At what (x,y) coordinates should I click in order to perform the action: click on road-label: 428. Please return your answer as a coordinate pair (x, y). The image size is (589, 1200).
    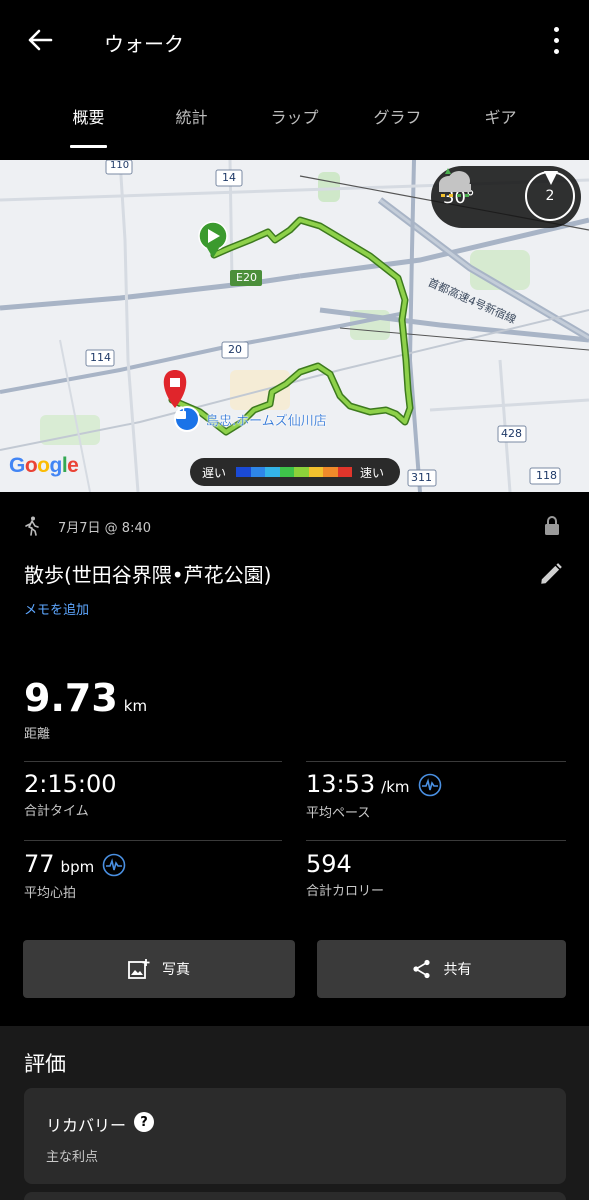
    Looking at the image, I should click on (511, 433).